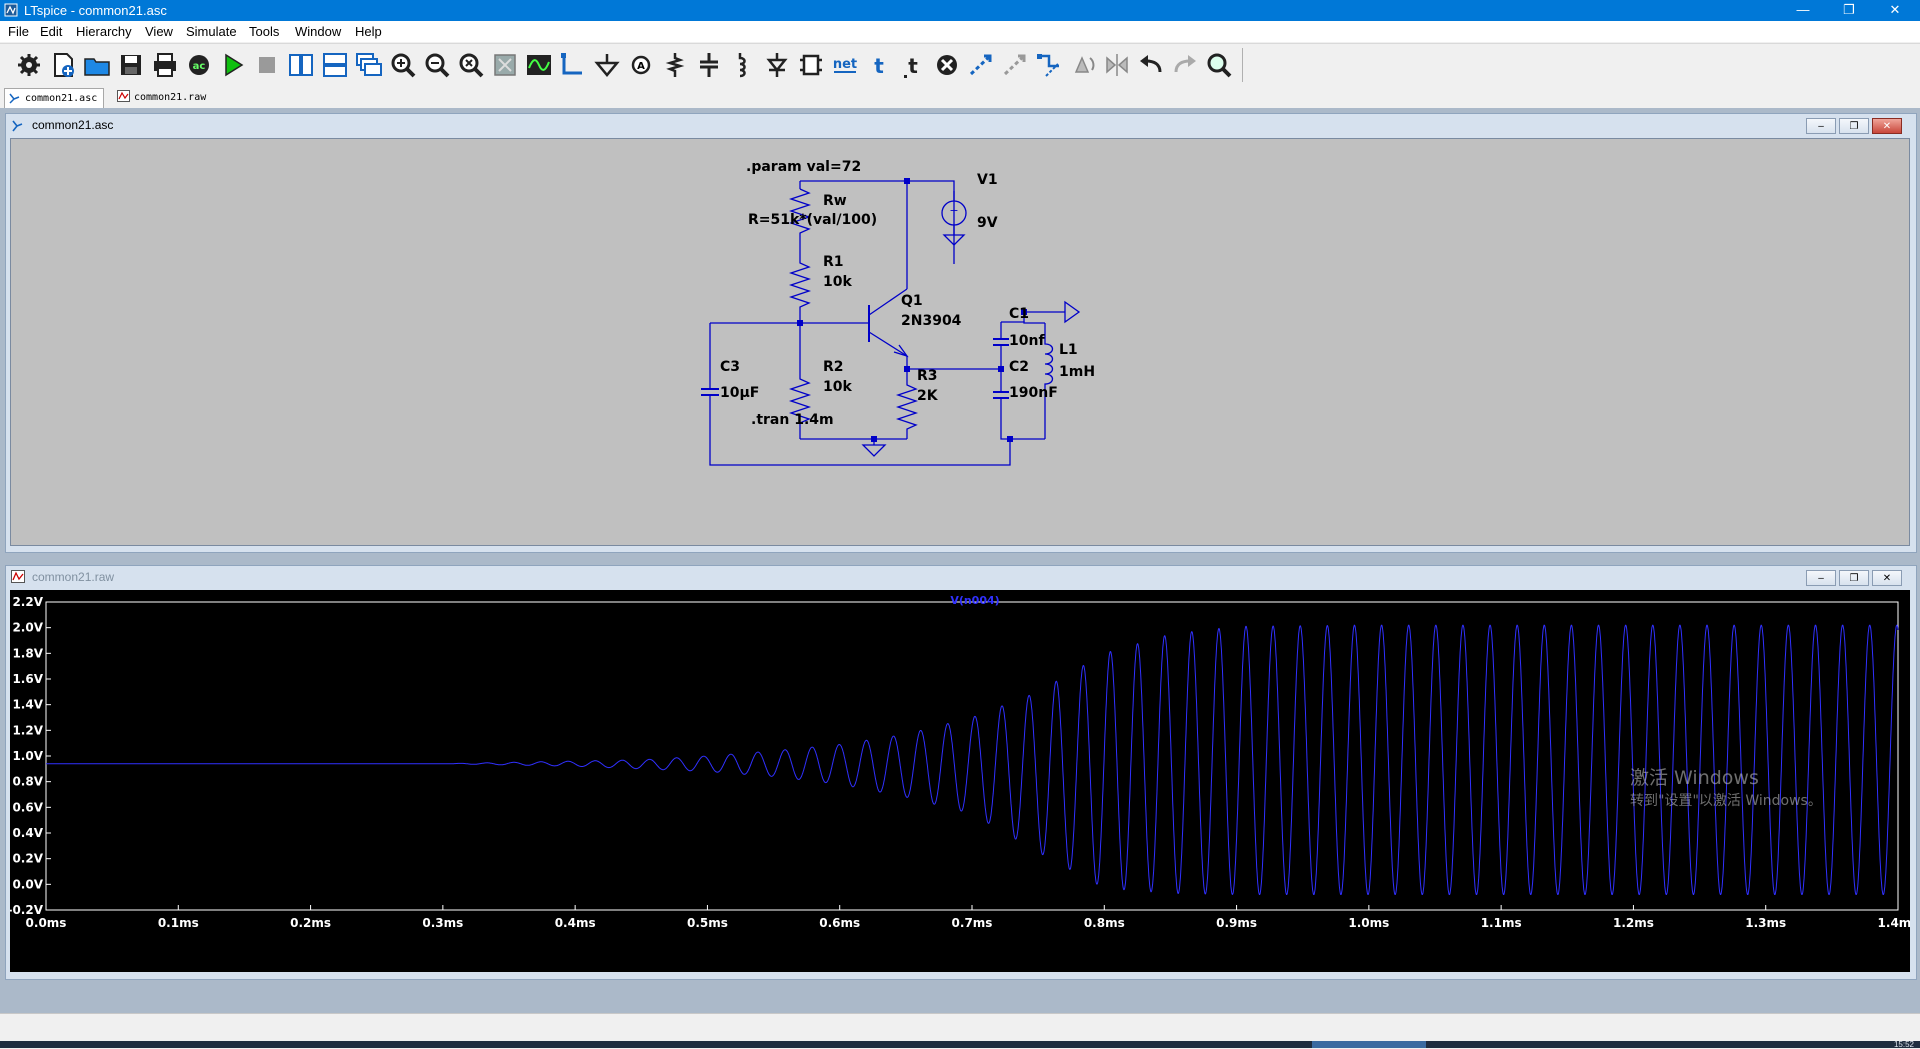  I want to click on drag-icon, so click(1049, 65).